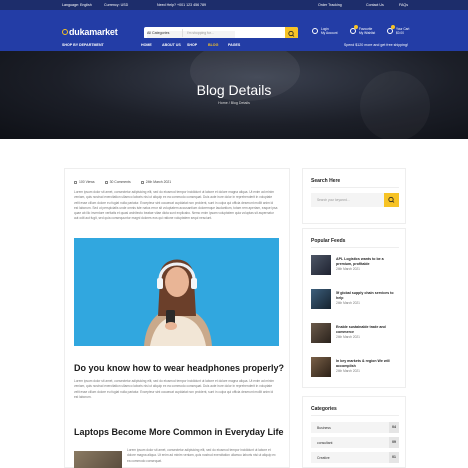  I want to click on nav-home: HOME, so click(146, 45).